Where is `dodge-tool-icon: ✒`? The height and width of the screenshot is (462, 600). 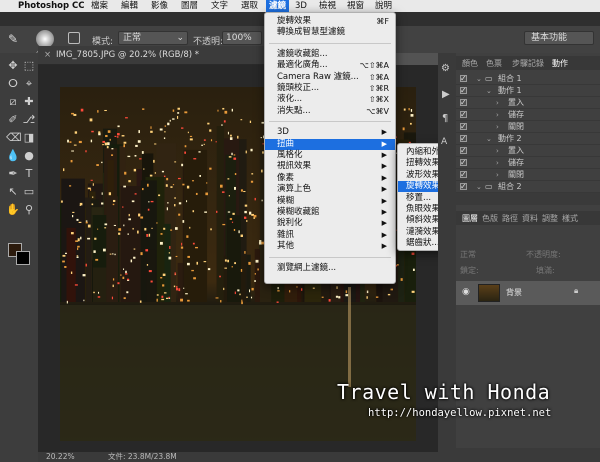
dodge-tool-icon: ✒ is located at coordinates (13, 174).